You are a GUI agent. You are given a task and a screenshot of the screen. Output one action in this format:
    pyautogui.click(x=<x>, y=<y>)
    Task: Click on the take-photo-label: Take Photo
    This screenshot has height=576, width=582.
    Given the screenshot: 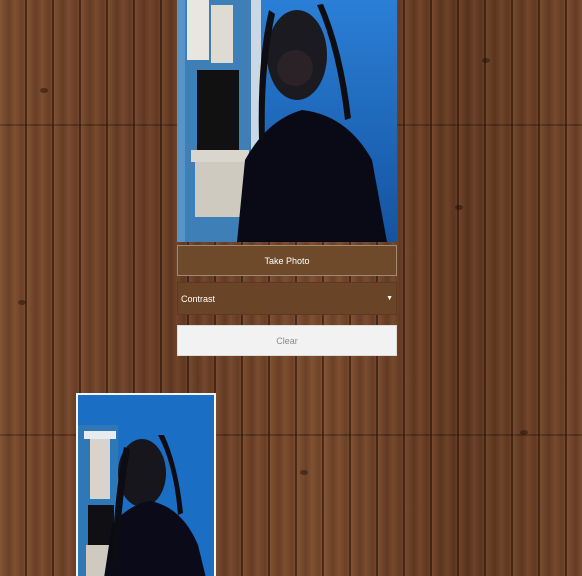 What is the action you would take?
    pyautogui.click(x=287, y=260)
    